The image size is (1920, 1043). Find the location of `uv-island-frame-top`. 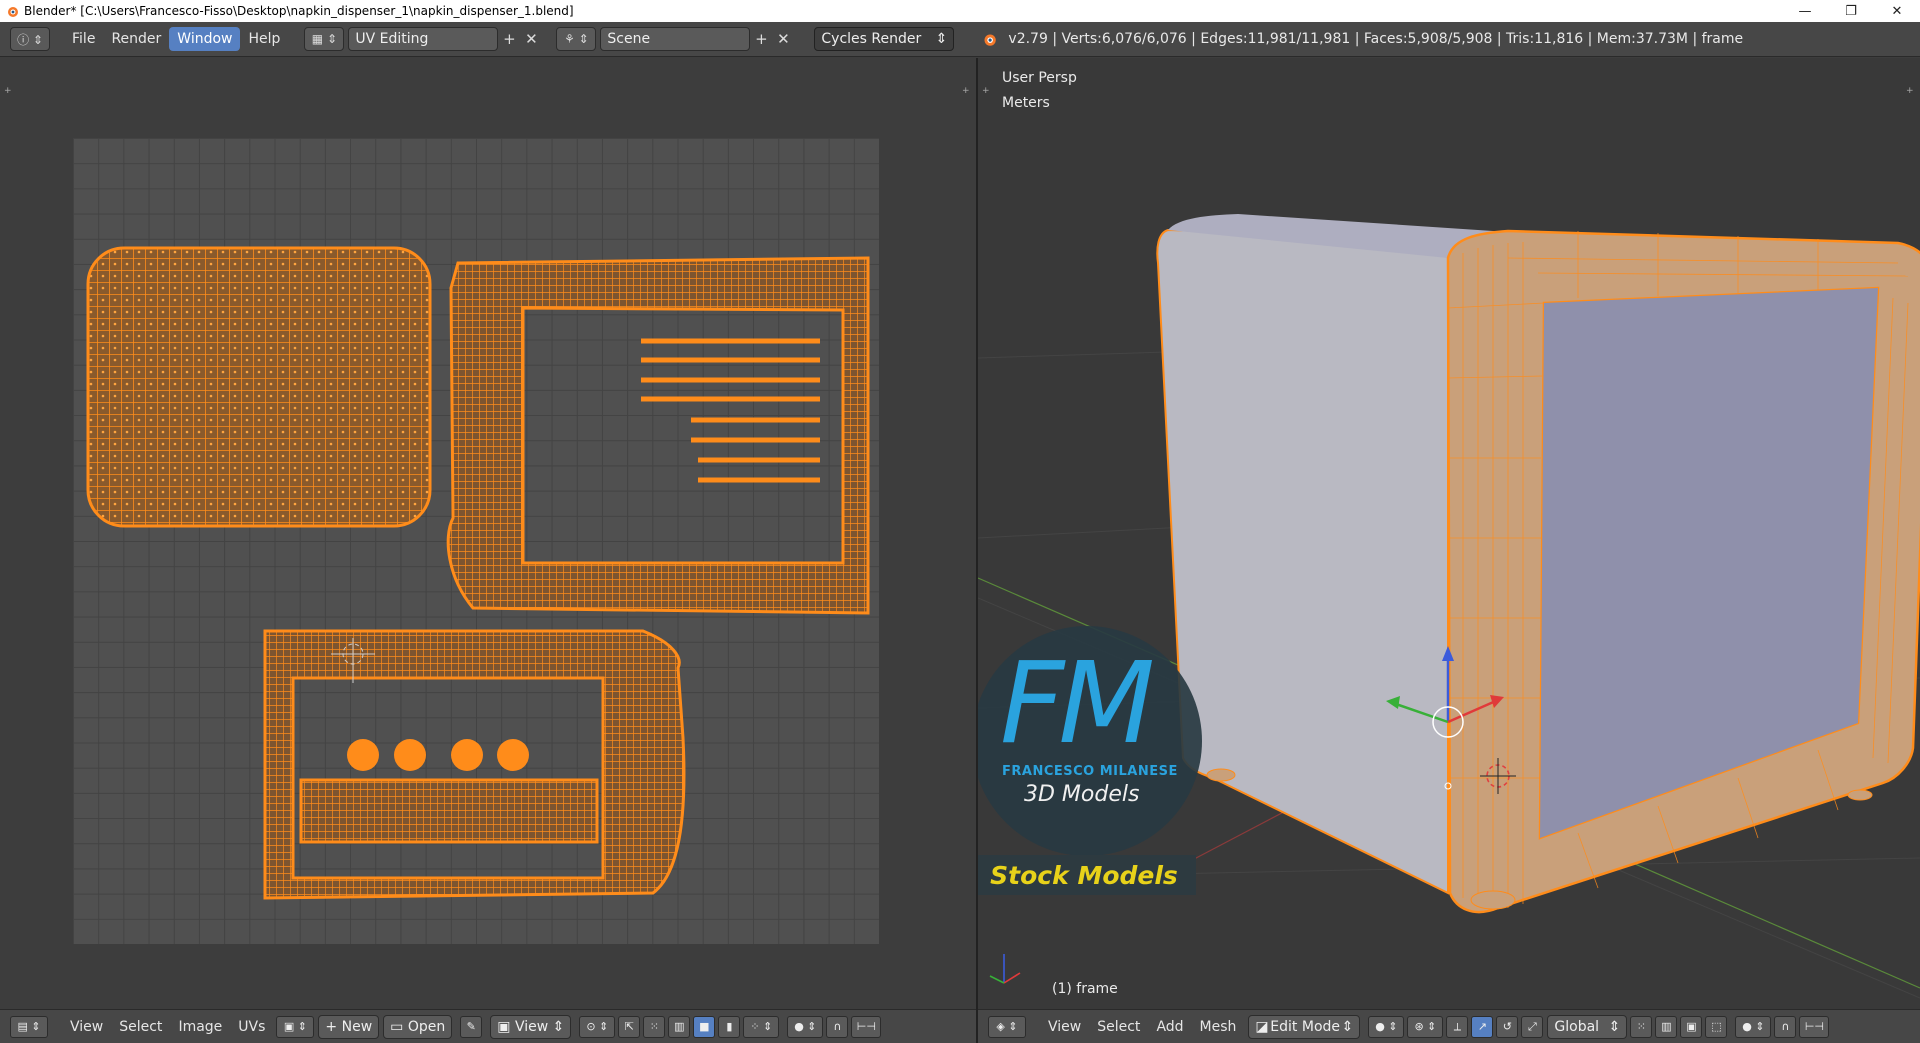

uv-island-frame-top is located at coordinates (658, 435).